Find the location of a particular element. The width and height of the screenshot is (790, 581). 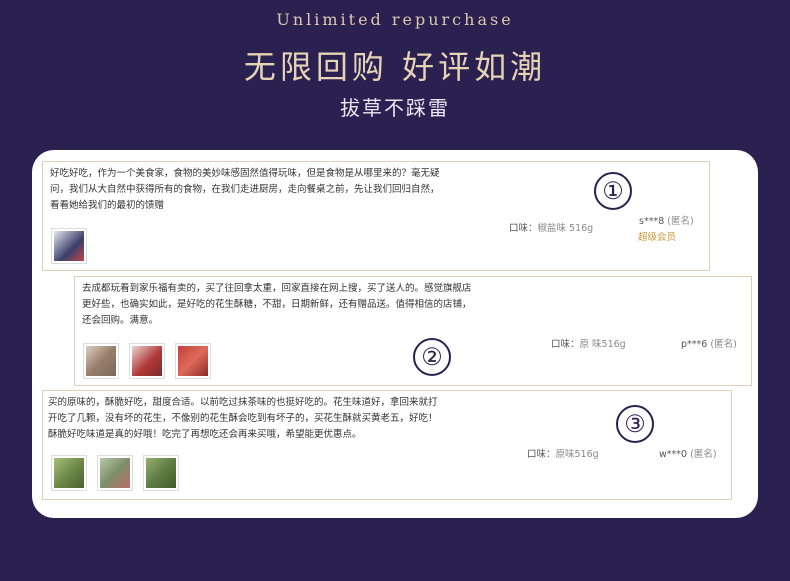

english-subtitle: Unlimited repurchase is located at coordinates (395, 19).